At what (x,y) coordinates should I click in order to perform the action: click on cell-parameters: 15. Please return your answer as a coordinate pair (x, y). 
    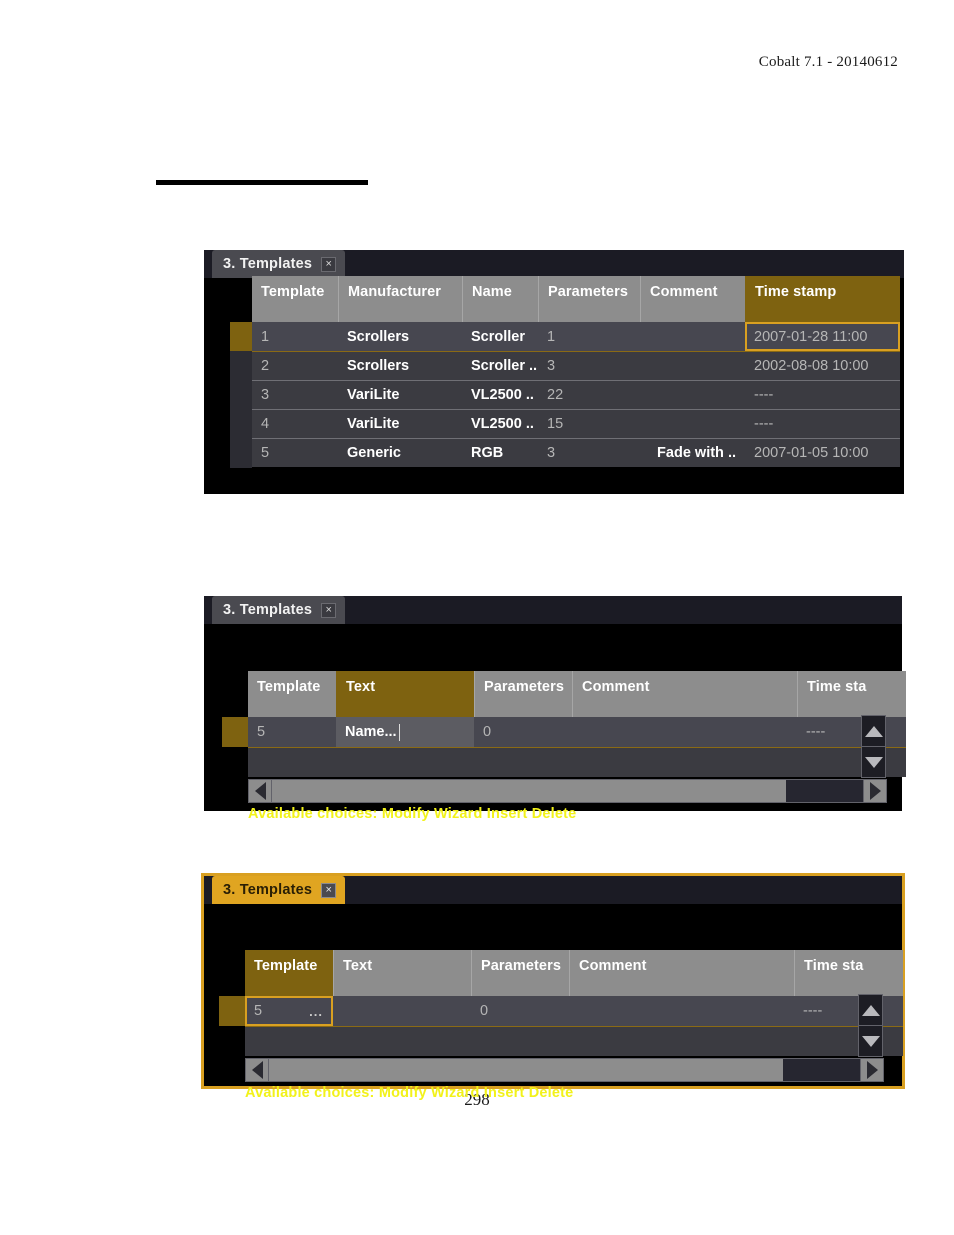
    Looking at the image, I should click on (589, 424).